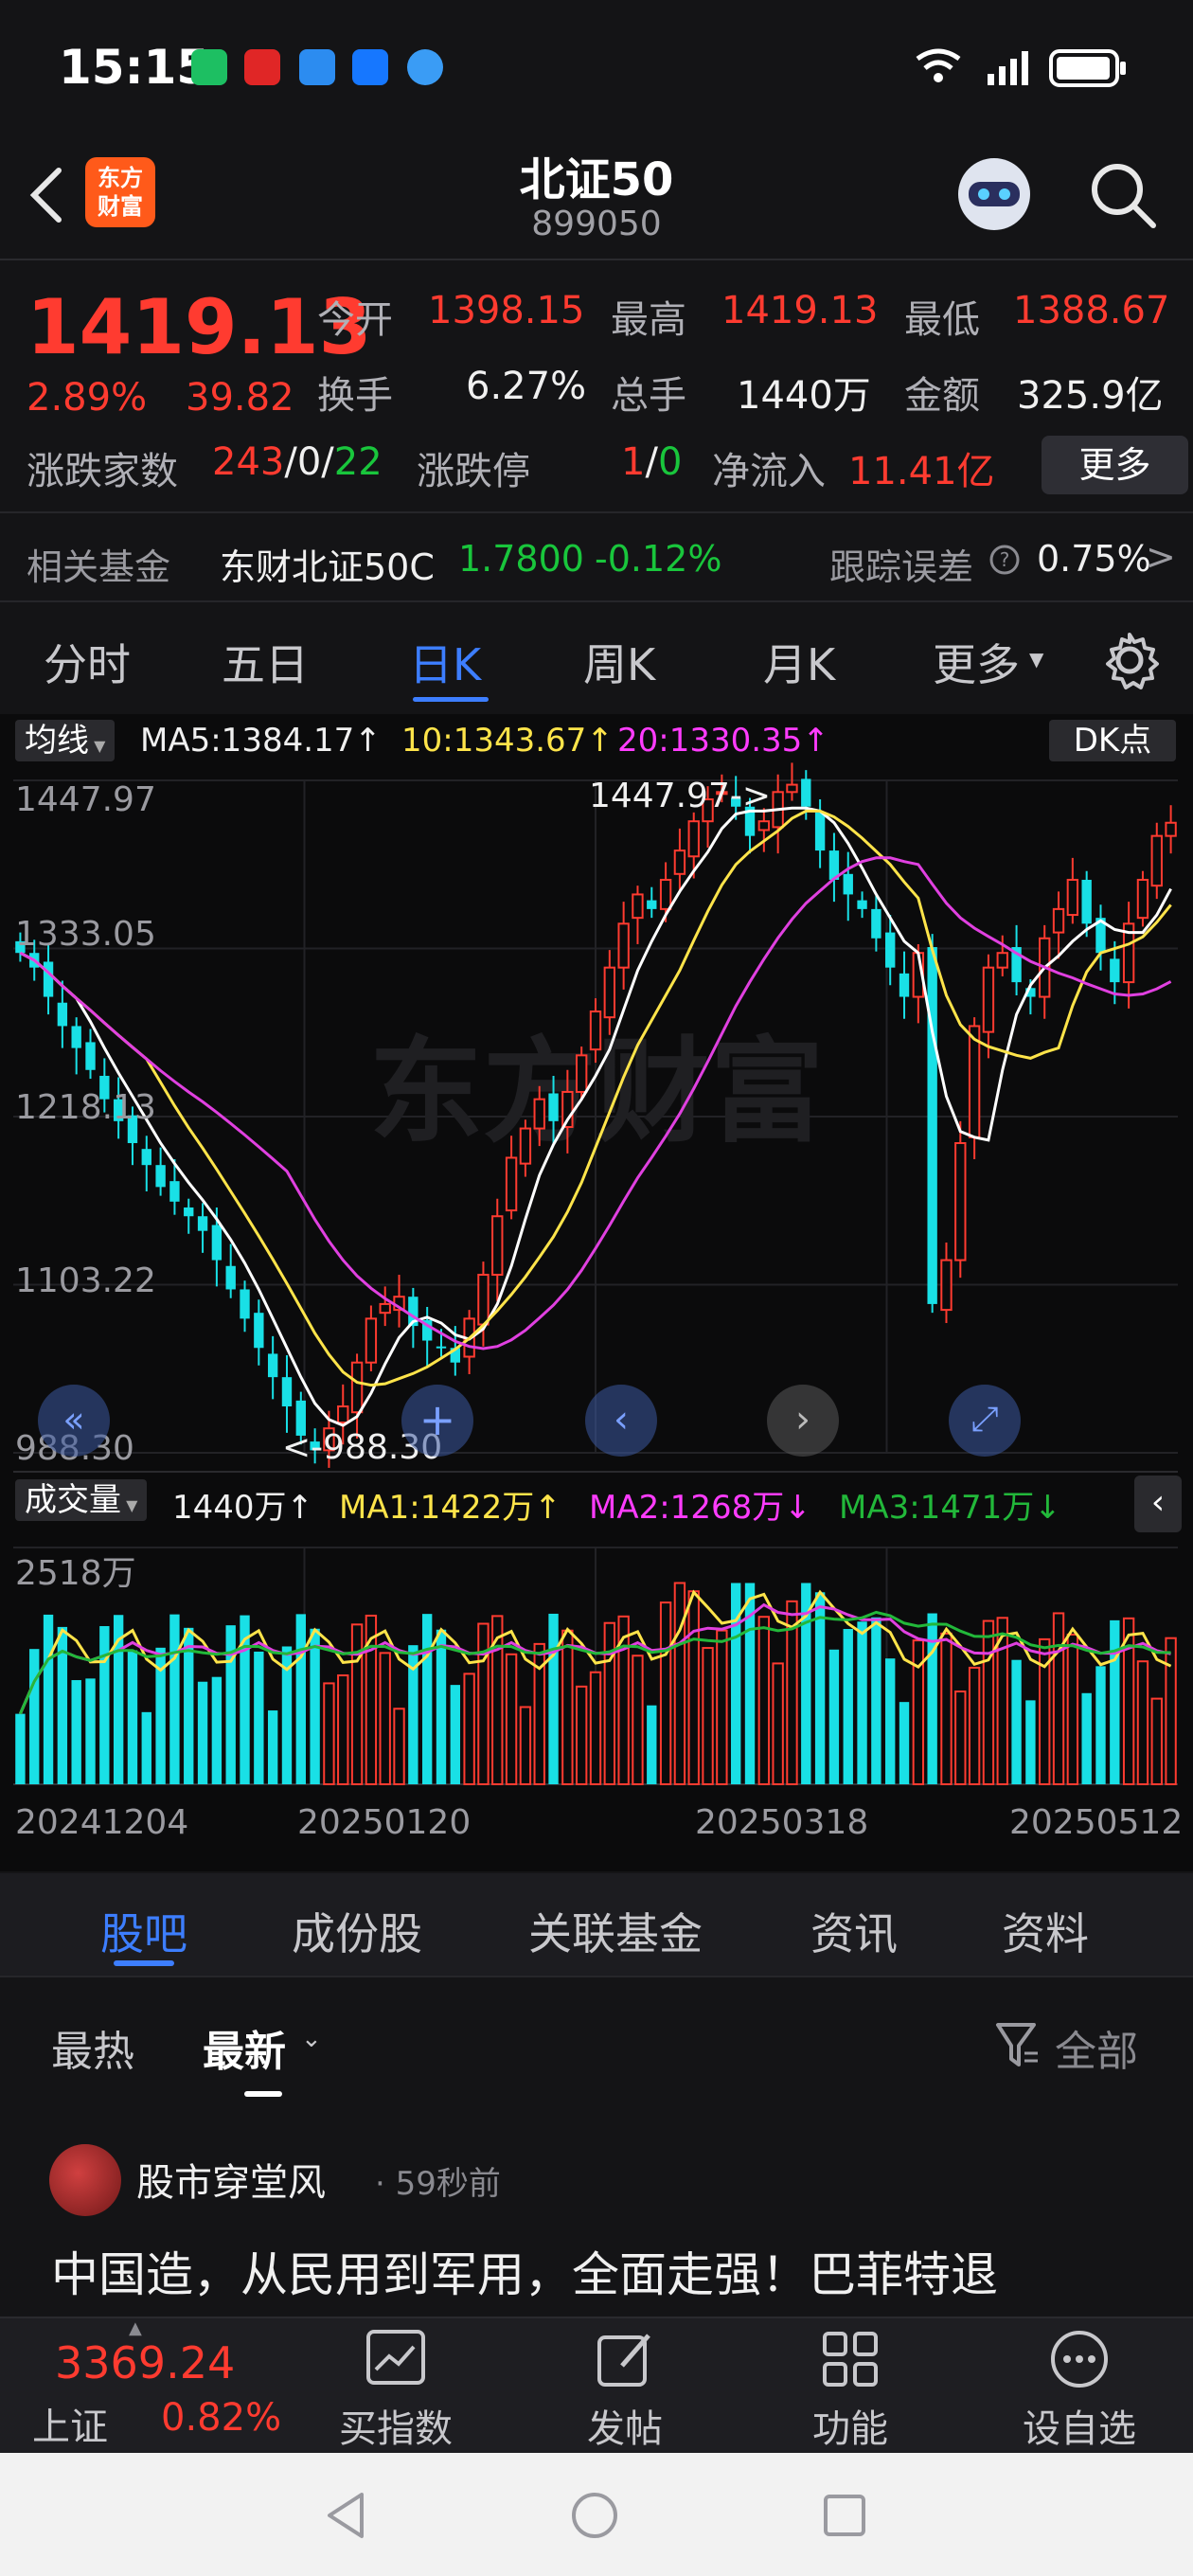 The width and height of the screenshot is (1193, 2576). I want to click on fund-change: -0.12%, so click(658, 559).